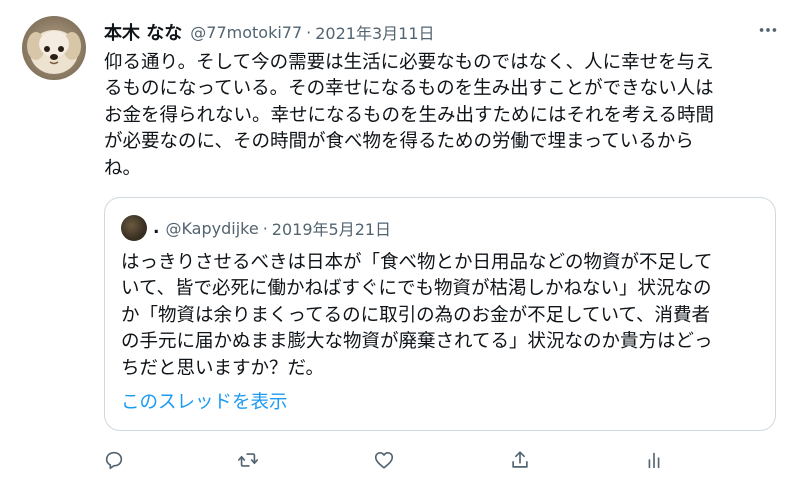 The height and width of the screenshot is (488, 800). I want to click on share-icon, so click(520, 459).